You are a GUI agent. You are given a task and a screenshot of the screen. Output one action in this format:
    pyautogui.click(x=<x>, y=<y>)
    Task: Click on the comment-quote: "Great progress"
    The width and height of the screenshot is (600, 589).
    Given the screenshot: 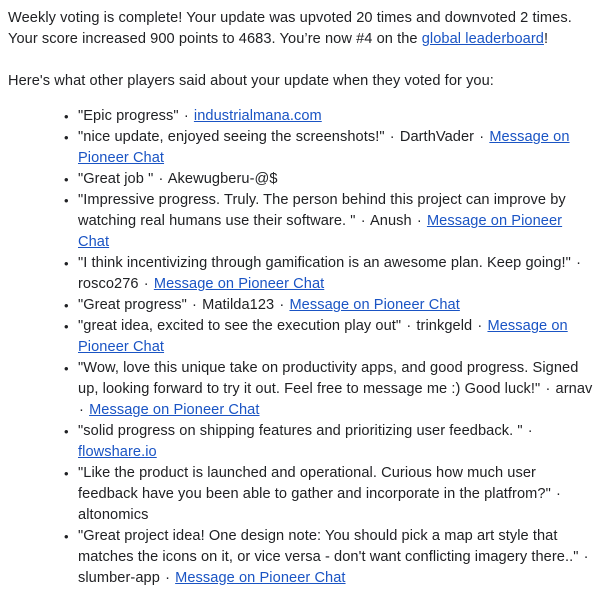 What is the action you would take?
    pyautogui.click(x=132, y=305)
    